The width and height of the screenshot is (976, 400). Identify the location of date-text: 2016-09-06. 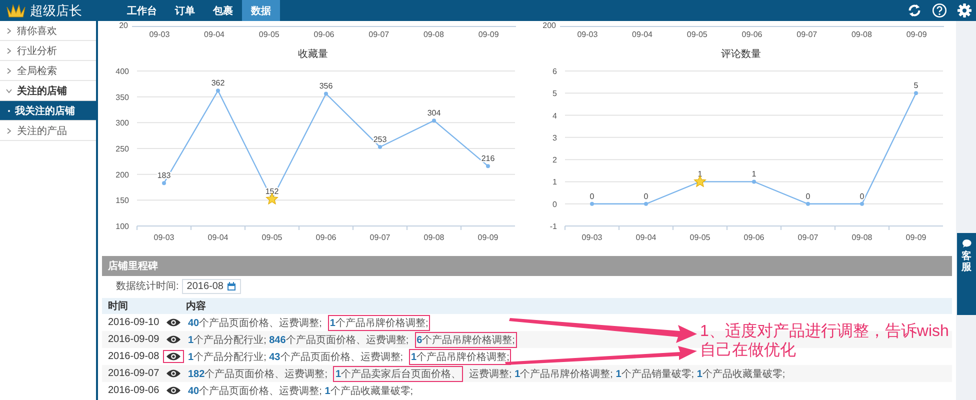
(134, 390).